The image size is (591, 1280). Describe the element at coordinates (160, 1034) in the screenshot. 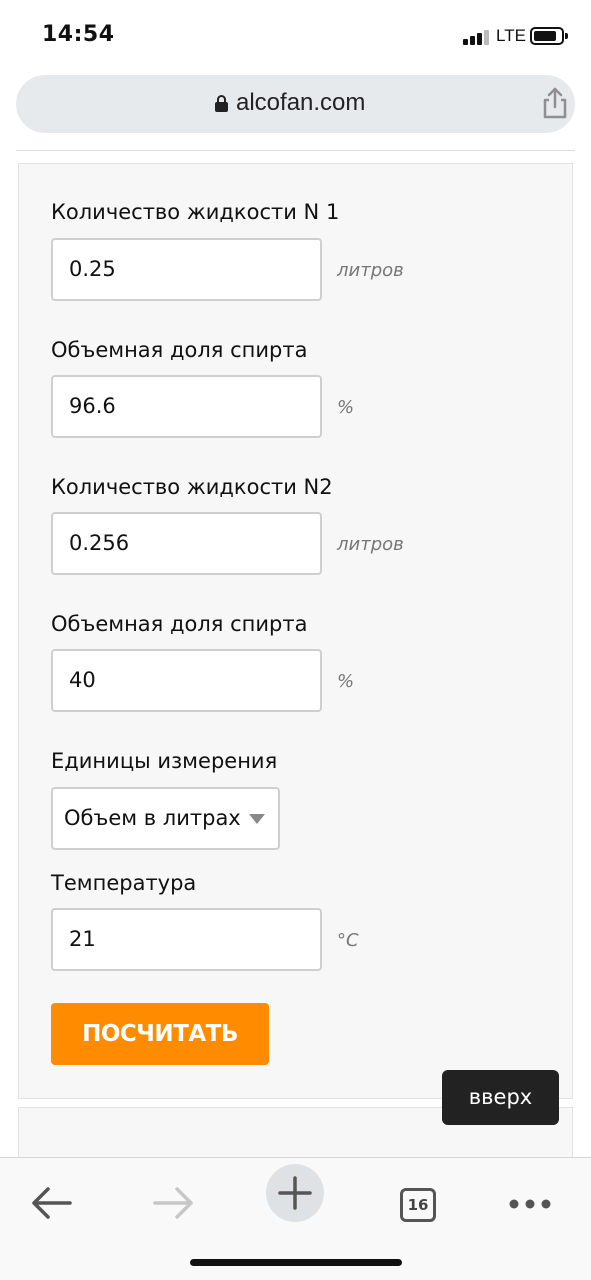

I see `calculate-button: ПОСЧИТАТЬ` at that location.